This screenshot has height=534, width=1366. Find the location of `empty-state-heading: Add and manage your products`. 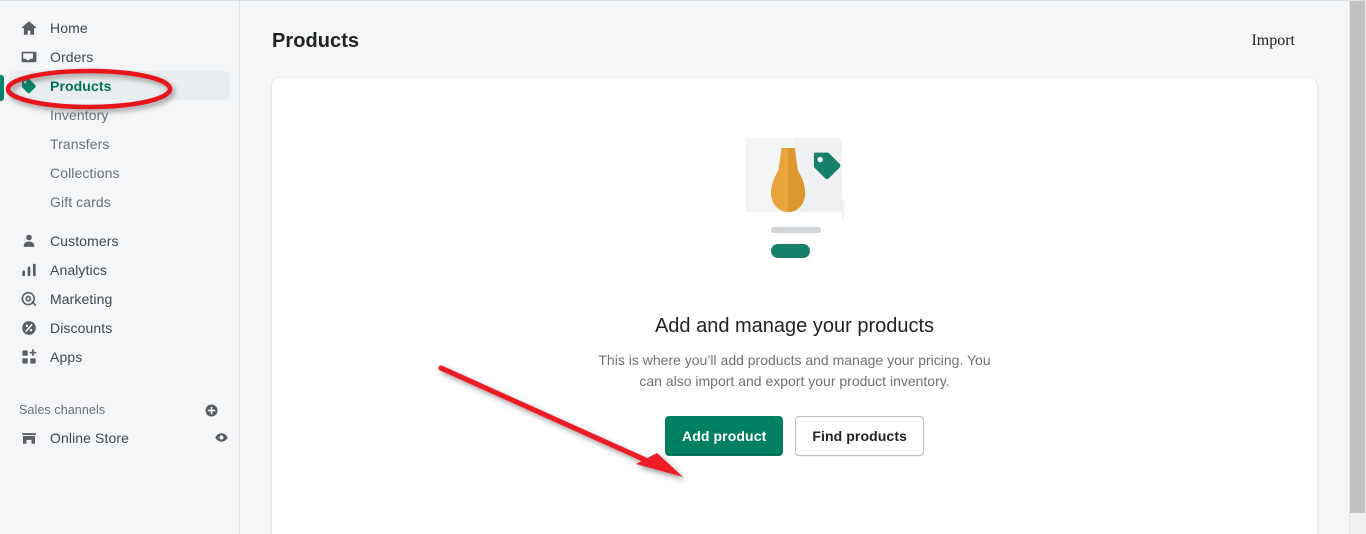

empty-state-heading: Add and manage your products is located at coordinates (794, 326).